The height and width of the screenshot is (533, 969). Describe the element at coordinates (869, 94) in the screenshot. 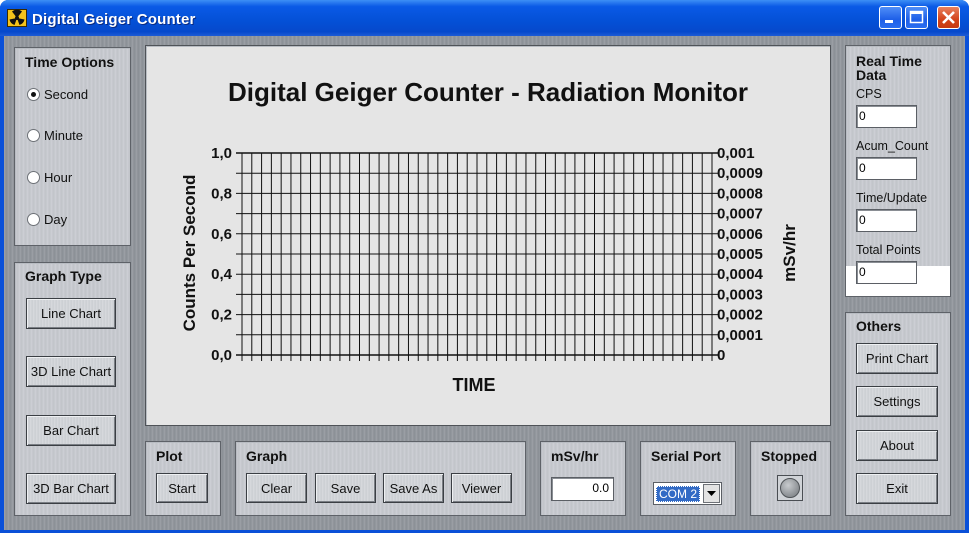

I see `cps-label: CPS` at that location.